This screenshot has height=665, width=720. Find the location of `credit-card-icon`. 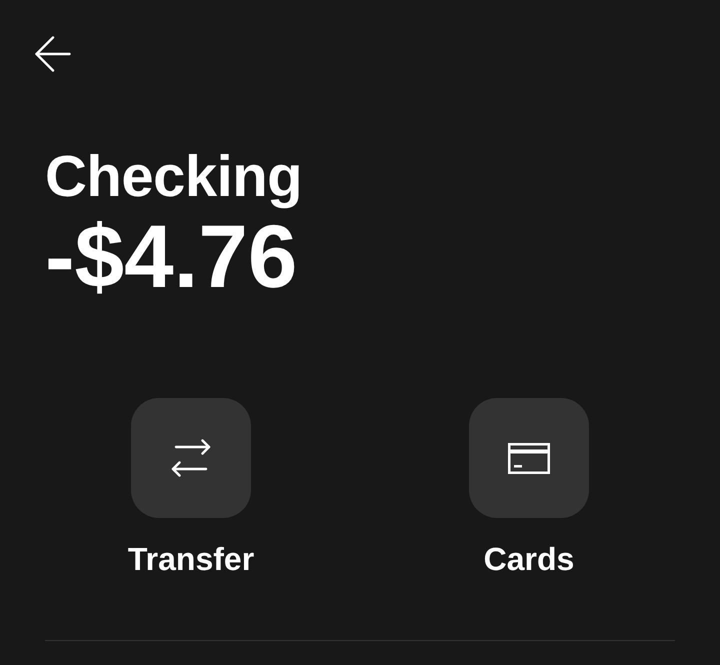

credit-card-icon is located at coordinates (529, 458).